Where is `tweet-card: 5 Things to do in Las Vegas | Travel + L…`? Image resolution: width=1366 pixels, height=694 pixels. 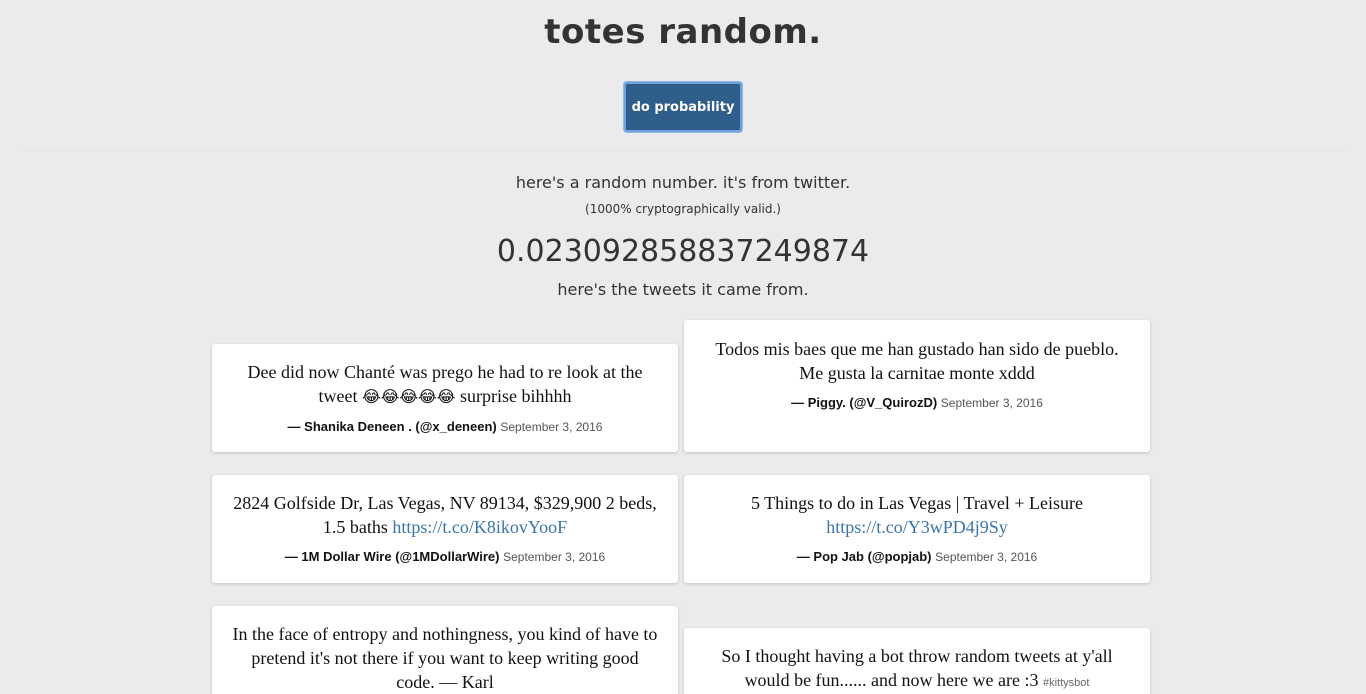 tweet-card: 5 Things to do in Las Vegas | Travel + L… is located at coordinates (917, 529).